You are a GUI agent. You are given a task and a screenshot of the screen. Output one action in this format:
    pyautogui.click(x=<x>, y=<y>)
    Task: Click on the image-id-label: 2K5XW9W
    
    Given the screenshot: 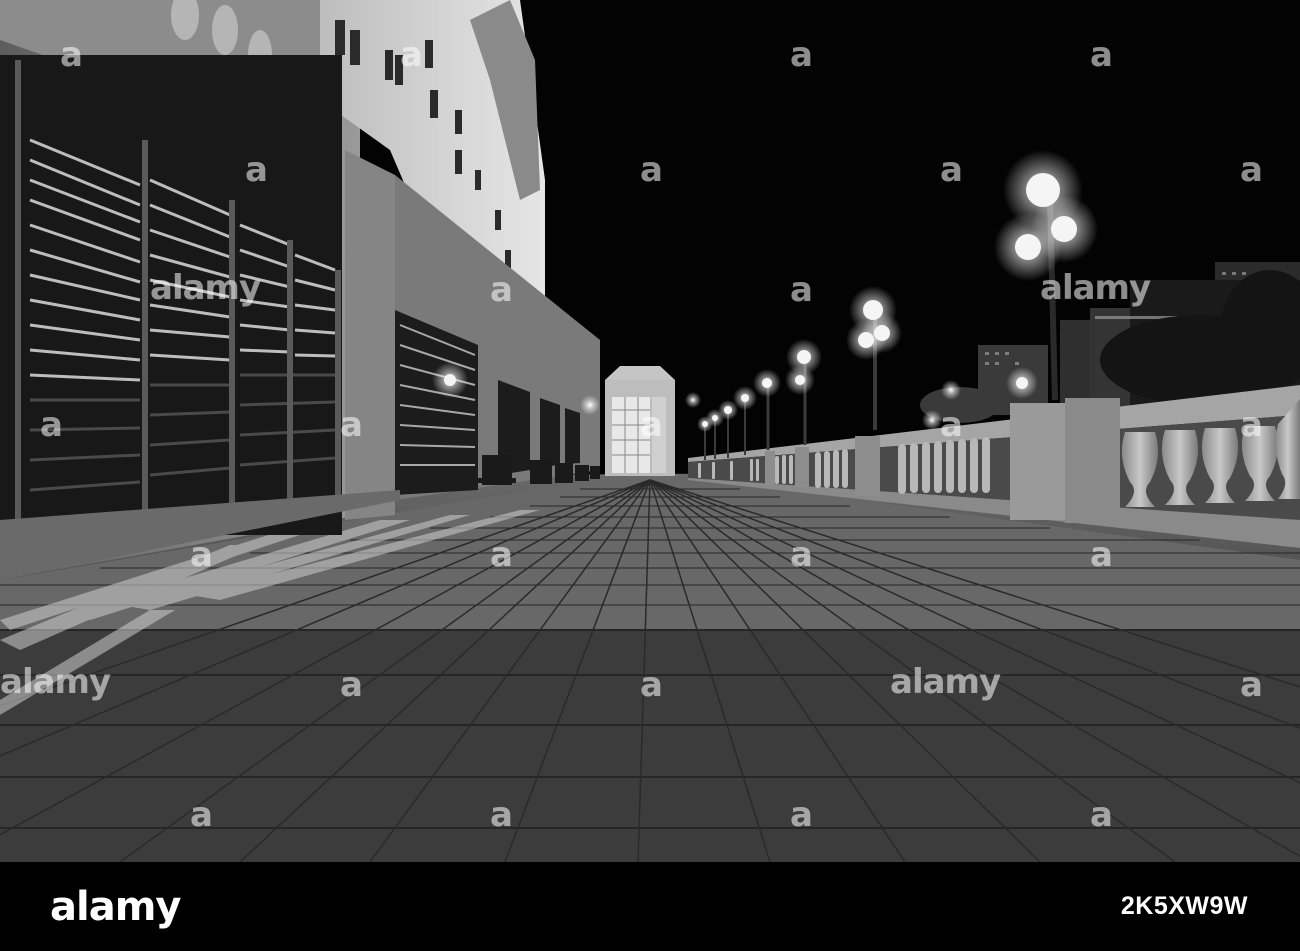 What is the action you would take?
    pyautogui.click(x=1184, y=906)
    